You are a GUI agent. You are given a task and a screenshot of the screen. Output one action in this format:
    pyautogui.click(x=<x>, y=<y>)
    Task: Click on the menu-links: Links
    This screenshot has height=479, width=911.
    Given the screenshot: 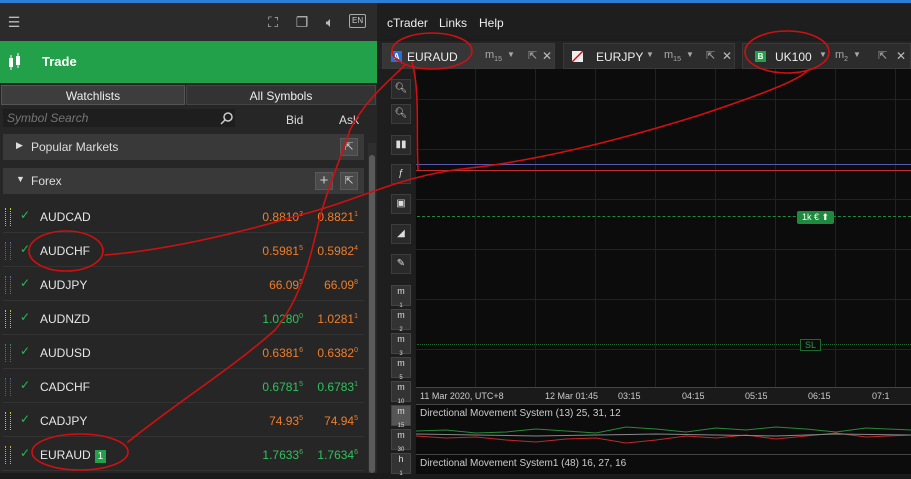 What is the action you would take?
    pyautogui.click(x=453, y=23)
    